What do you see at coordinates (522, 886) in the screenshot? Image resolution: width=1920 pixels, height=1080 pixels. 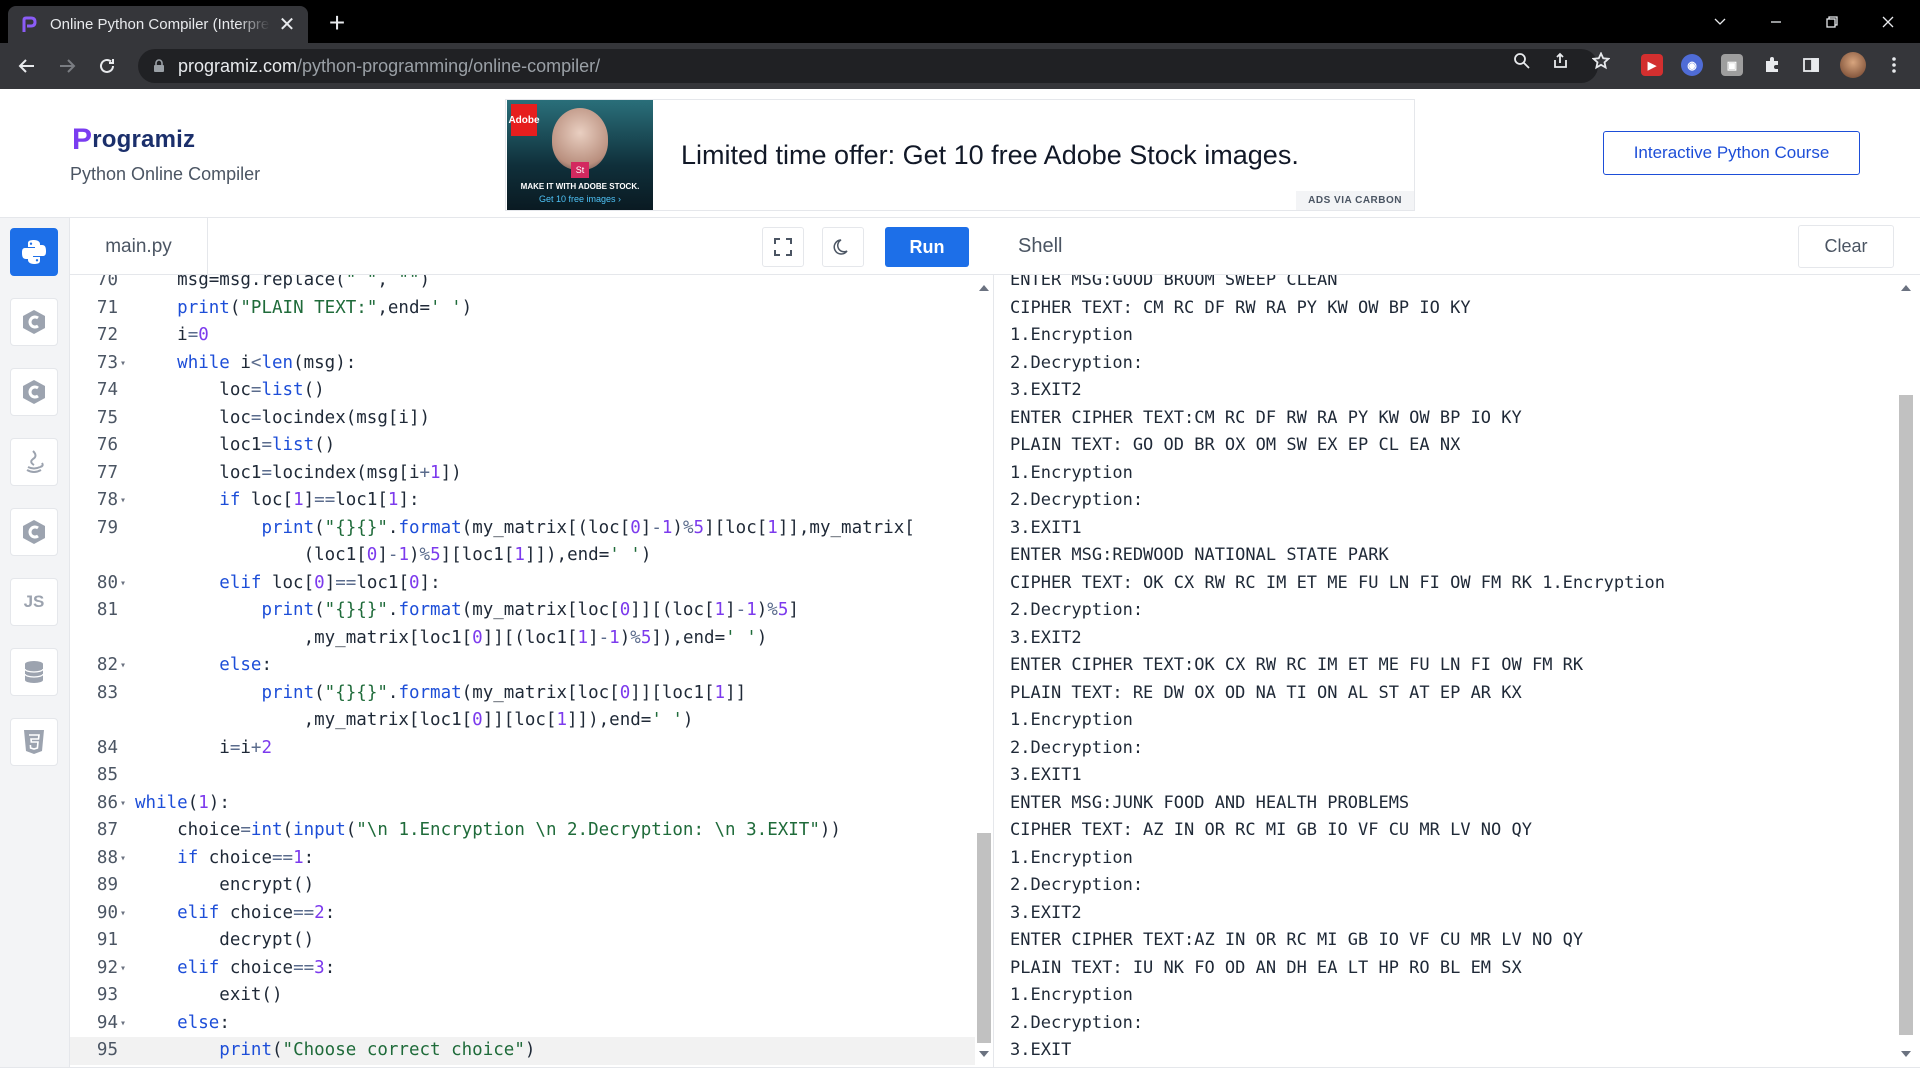 I see `code-line: 89 encrypt()` at bounding box center [522, 886].